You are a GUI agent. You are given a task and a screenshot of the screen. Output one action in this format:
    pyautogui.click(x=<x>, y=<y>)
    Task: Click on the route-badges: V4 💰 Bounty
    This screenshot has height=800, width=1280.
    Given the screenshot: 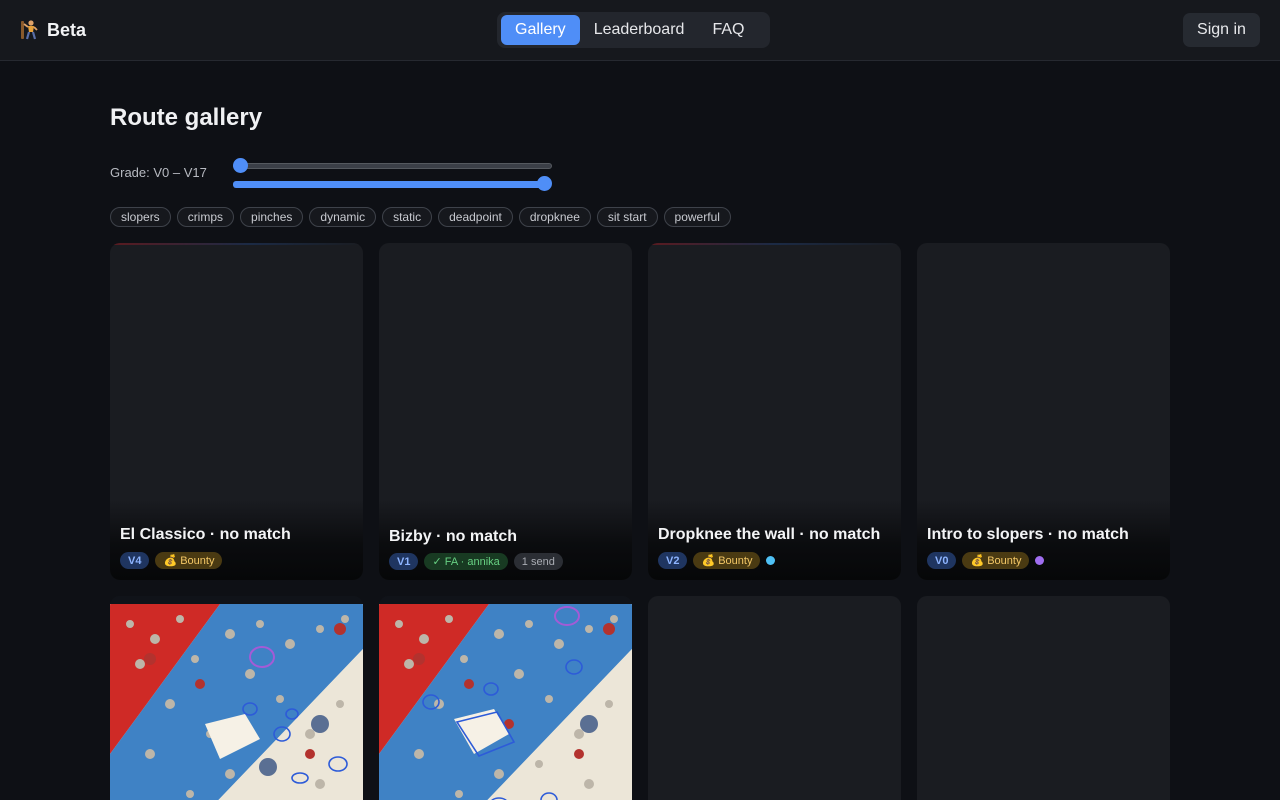 What is the action you would take?
    pyautogui.click(x=171, y=560)
    